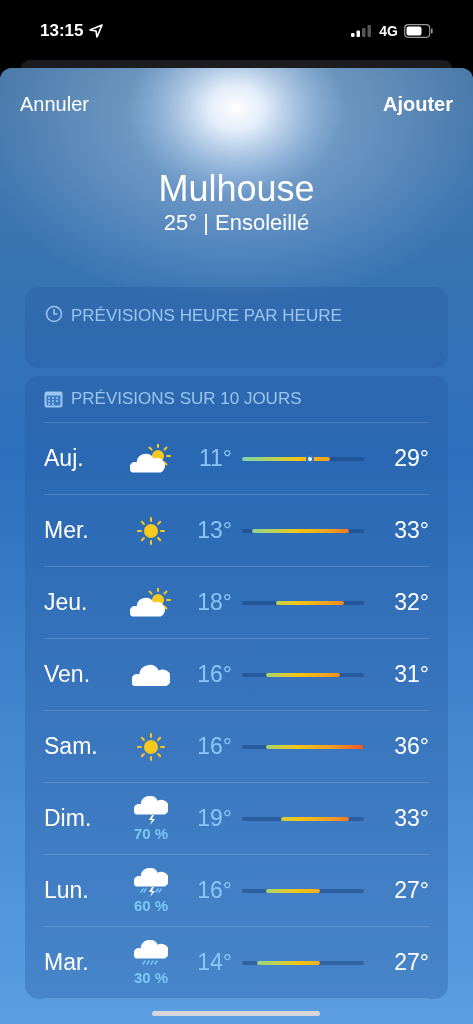 The height and width of the screenshot is (1024, 473). Describe the element at coordinates (214, 963) in the screenshot. I see `low-temperature: 14°` at that location.